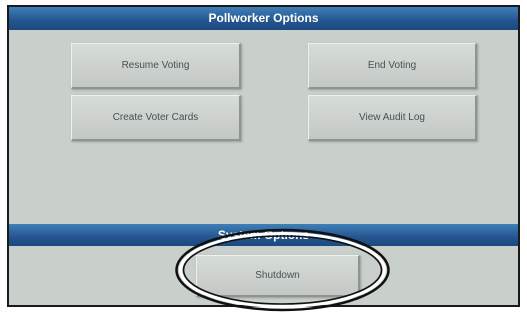  Describe the element at coordinates (263, 235) in the screenshot. I see `system-options-header: System Options` at that location.